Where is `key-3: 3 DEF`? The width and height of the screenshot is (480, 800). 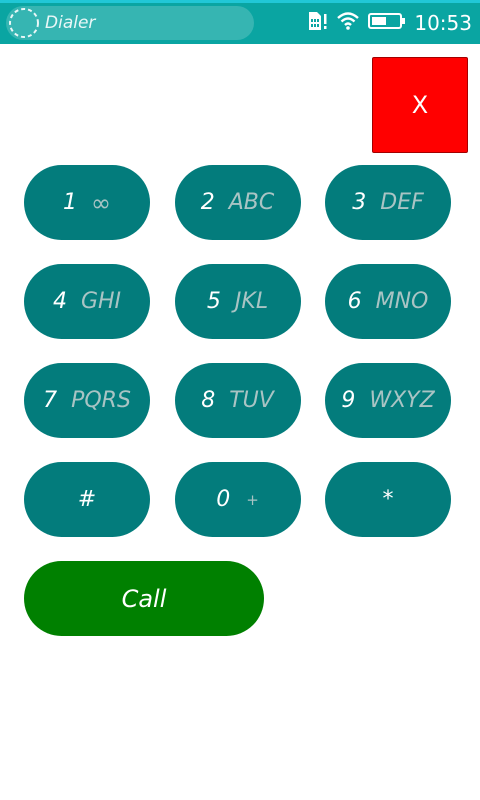
key-3: 3 DEF is located at coordinates (388, 202).